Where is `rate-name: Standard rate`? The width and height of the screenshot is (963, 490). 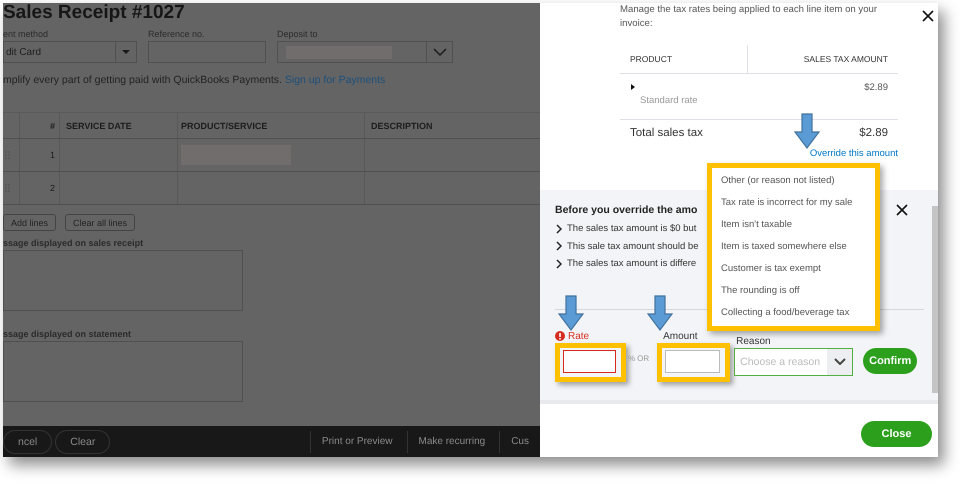 rate-name: Standard rate is located at coordinates (669, 100).